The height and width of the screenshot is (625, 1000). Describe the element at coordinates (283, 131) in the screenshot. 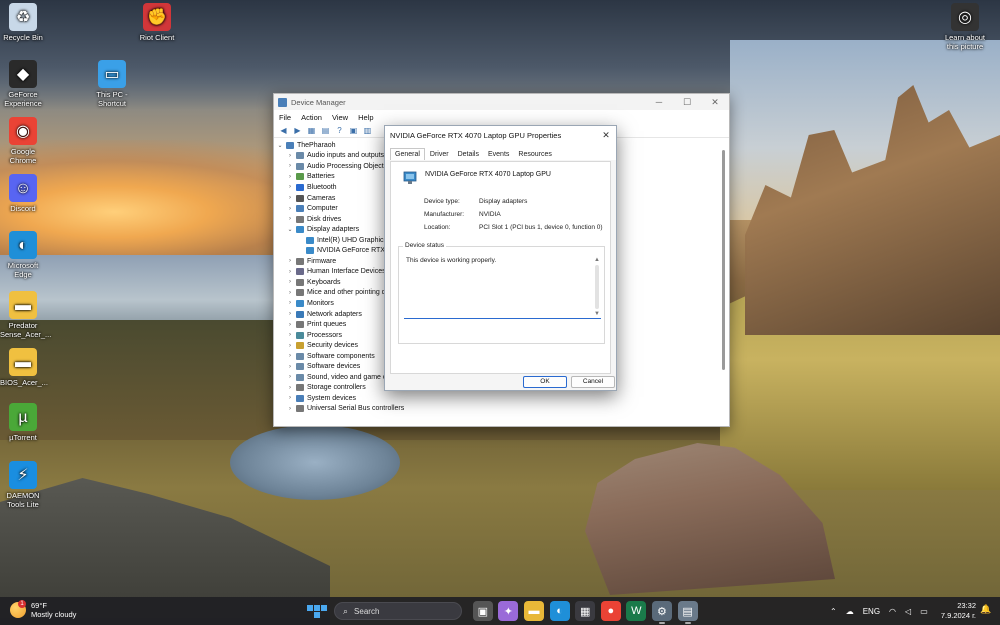

I see `back-arrow-icon: ◀` at that location.